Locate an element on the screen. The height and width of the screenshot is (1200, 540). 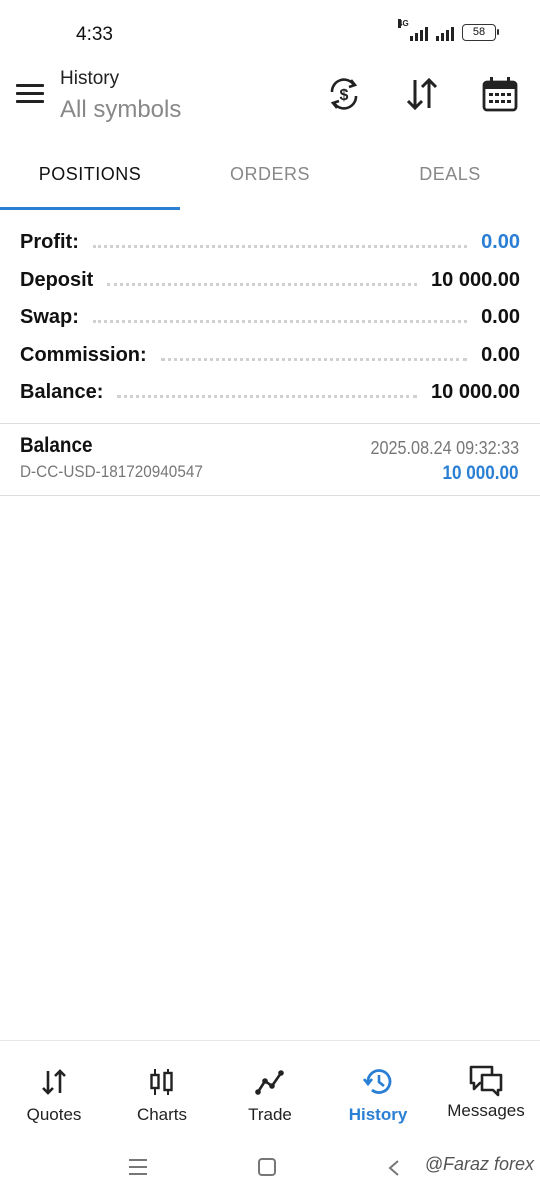
summary-row-deposit: Deposit 10 000.00 is located at coordinates (270, 281).